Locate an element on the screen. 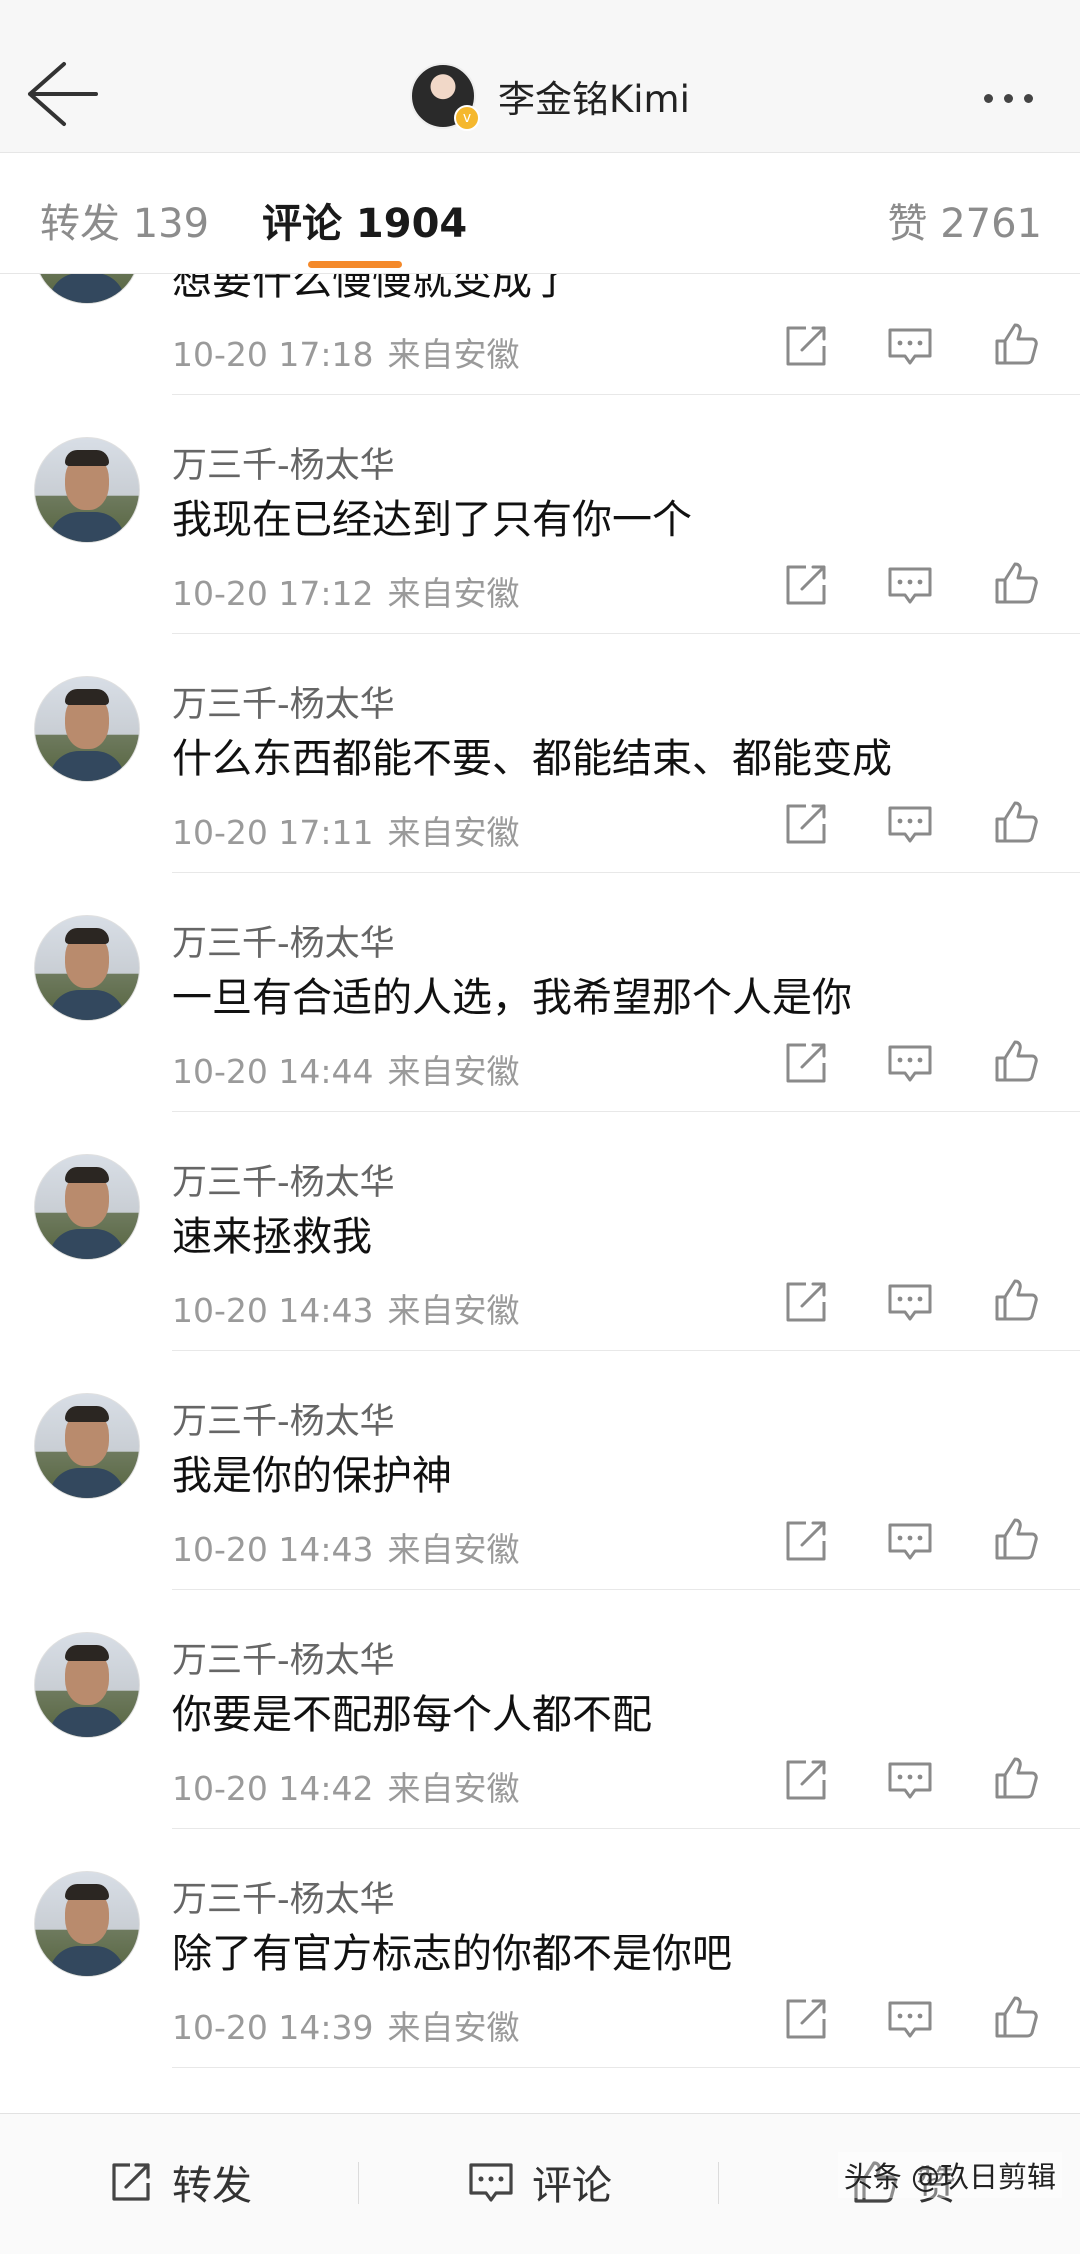 This screenshot has width=1080, height=2254. active-tab-indicator is located at coordinates (355, 264).